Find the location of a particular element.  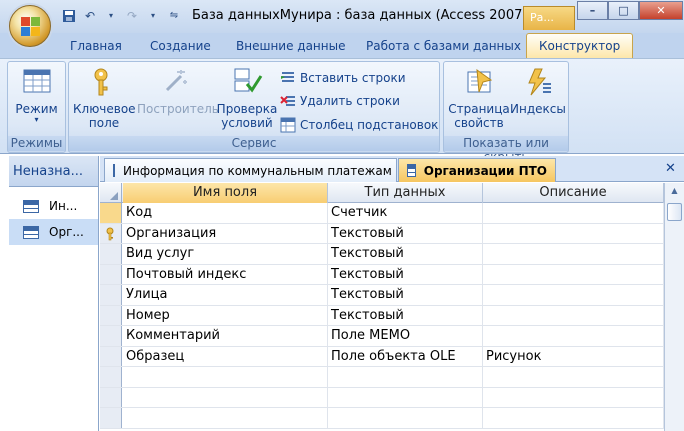

table-row: Комментарий Поле МЕМО is located at coordinates (382, 336).